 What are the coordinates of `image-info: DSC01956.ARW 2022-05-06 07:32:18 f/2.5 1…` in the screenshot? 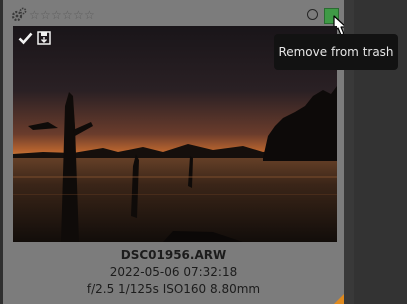 It's located at (173, 272).